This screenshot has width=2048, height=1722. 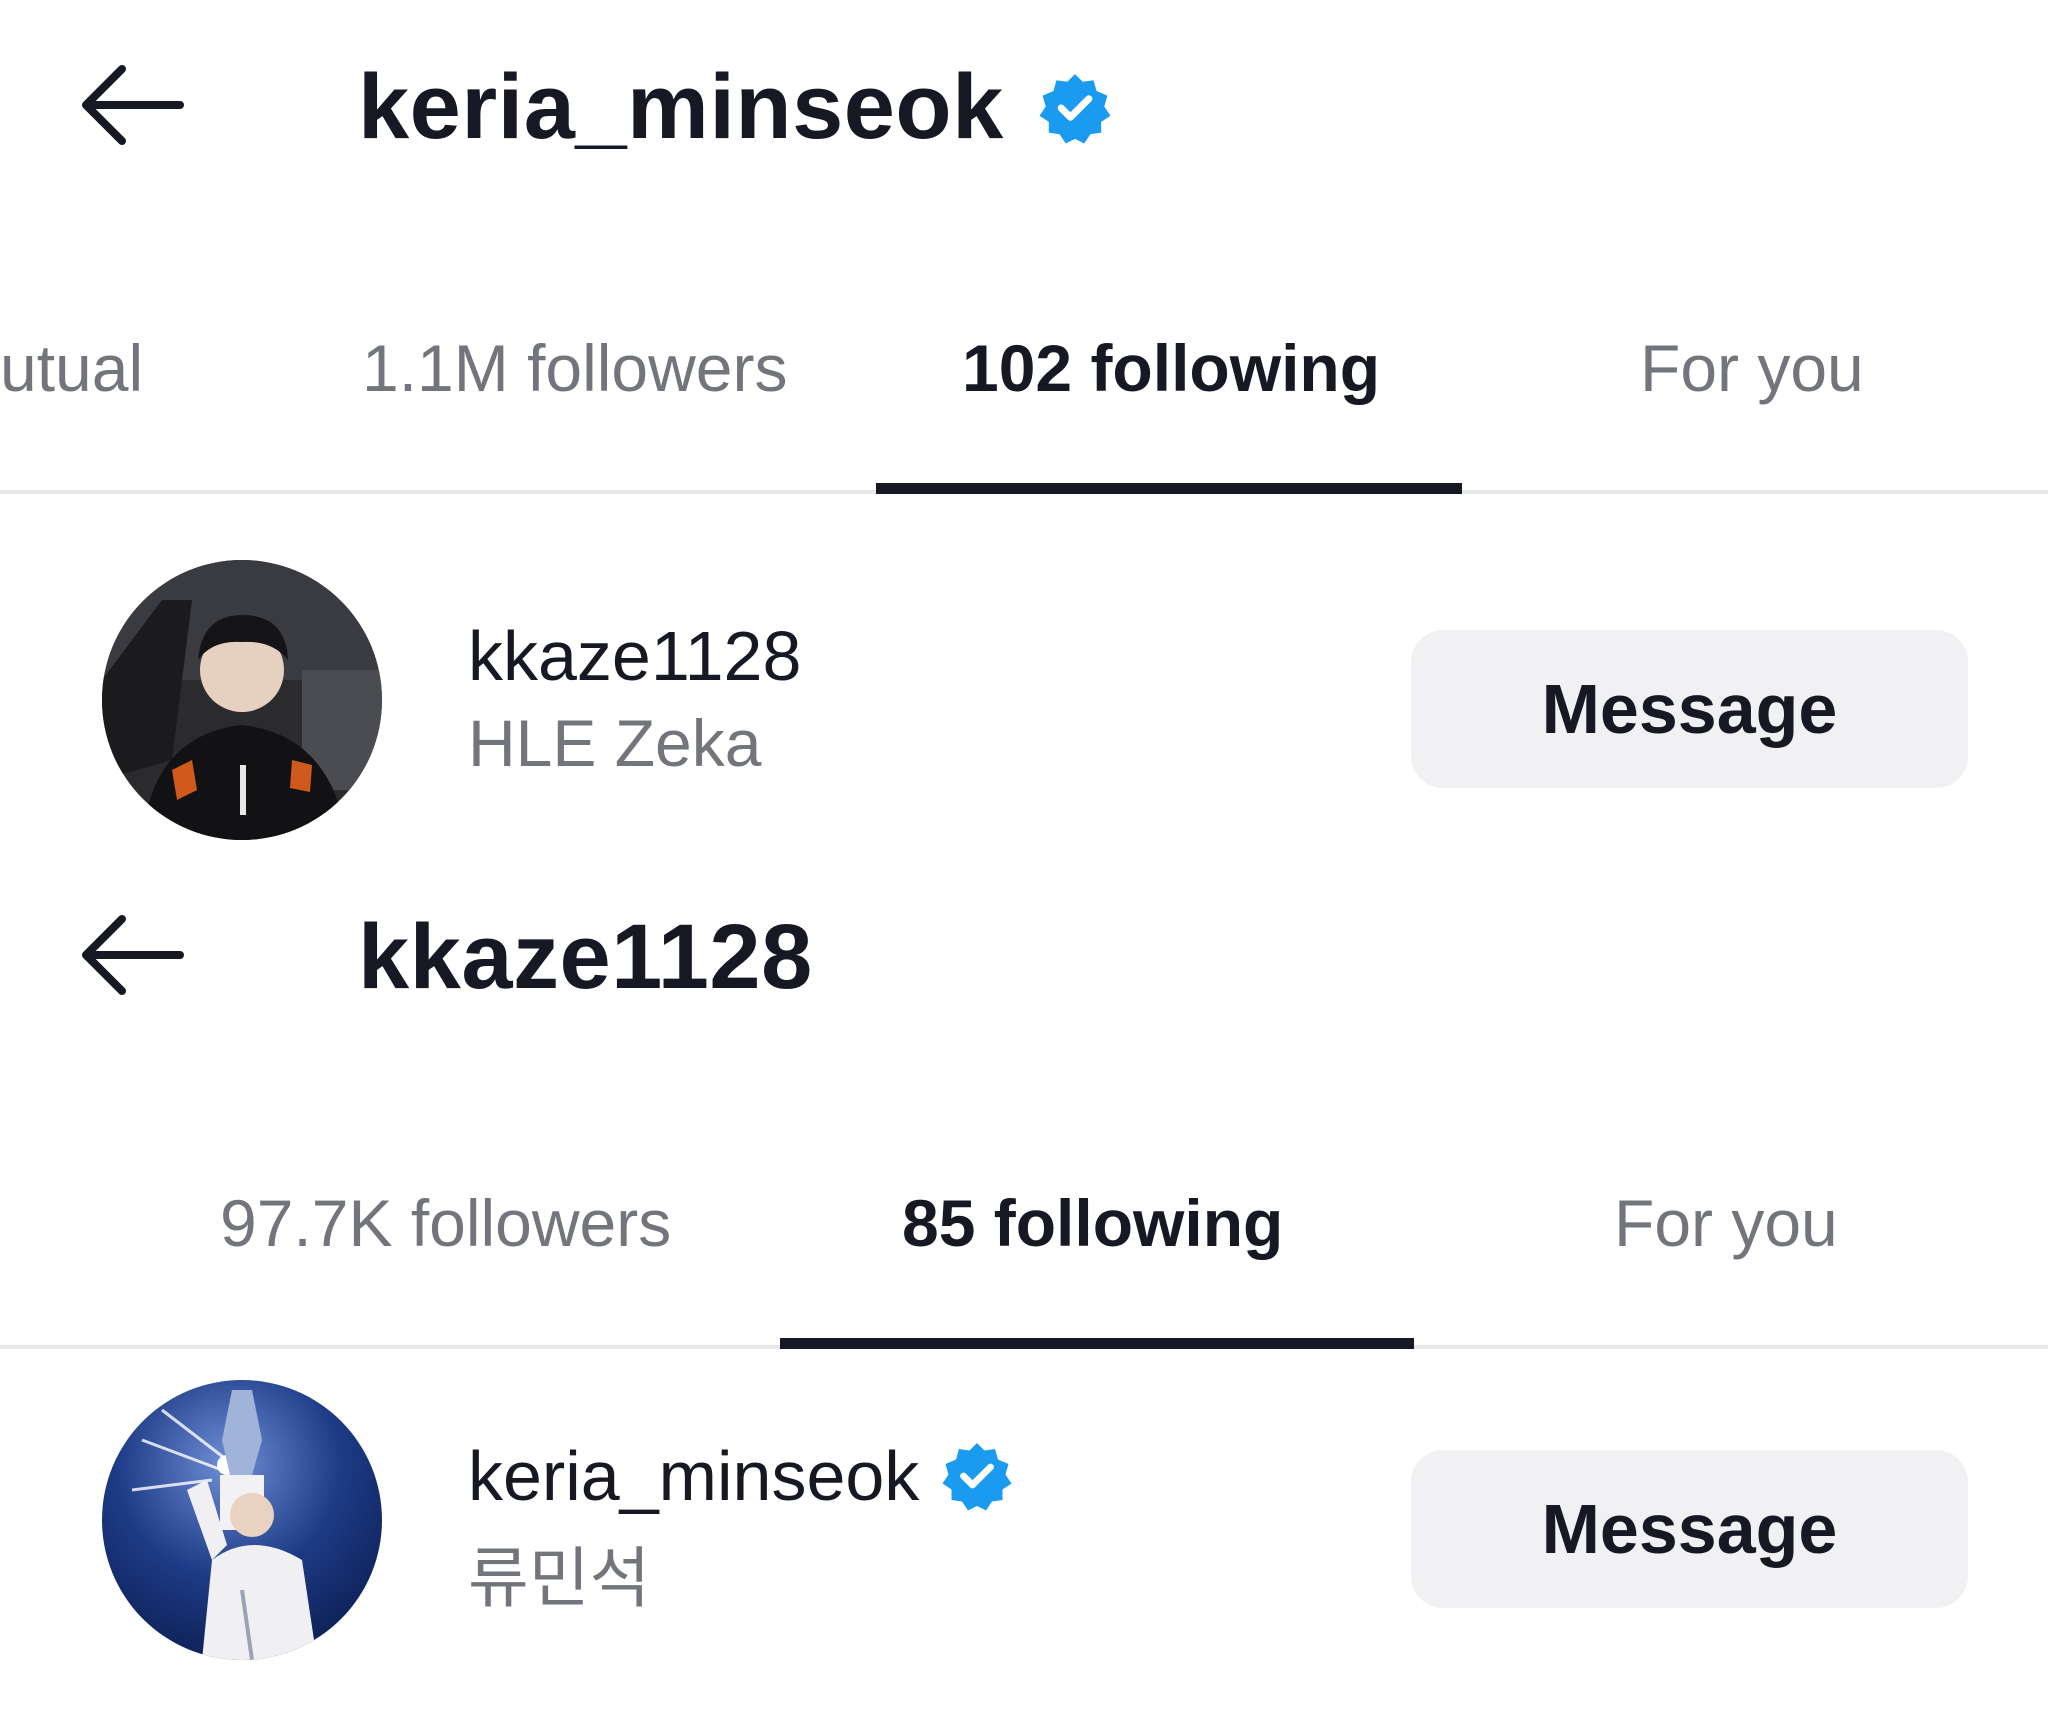 I want to click on tab-mutual: utual, so click(x=71, y=368).